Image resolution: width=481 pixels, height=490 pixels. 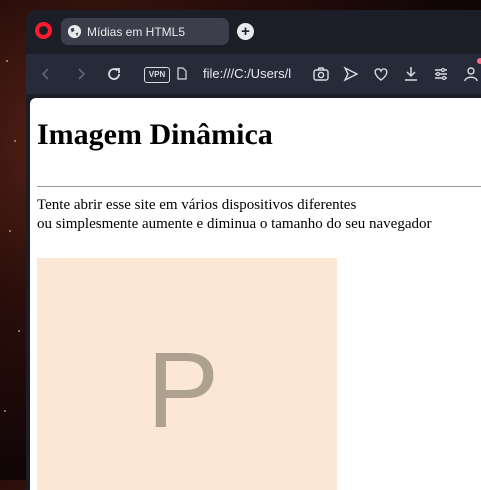 I want to click on forward-button, so click(x=81, y=74).